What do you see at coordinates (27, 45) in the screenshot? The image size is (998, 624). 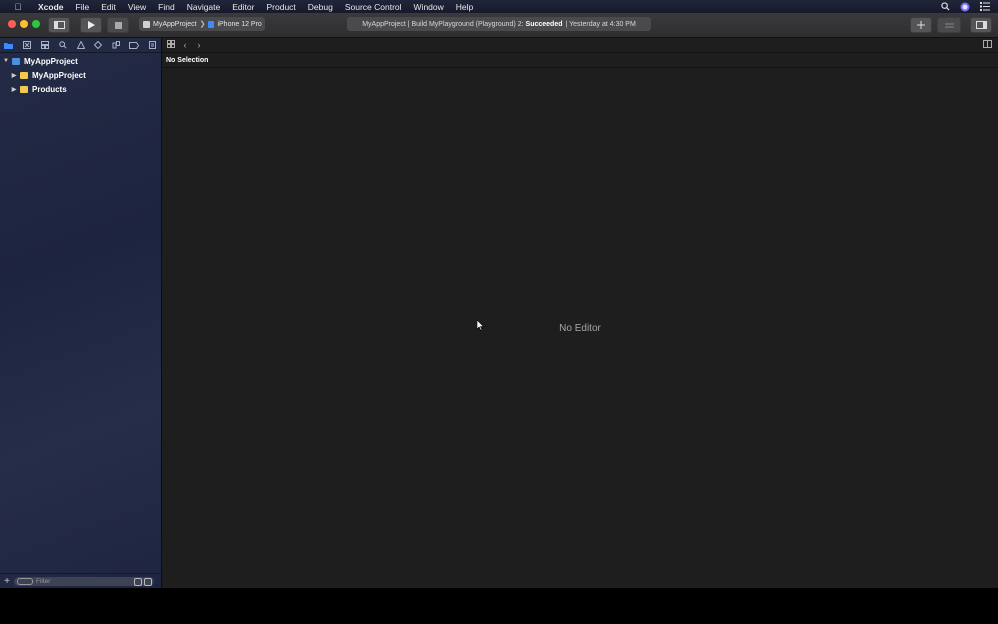 I see `source-control-icon` at bounding box center [27, 45].